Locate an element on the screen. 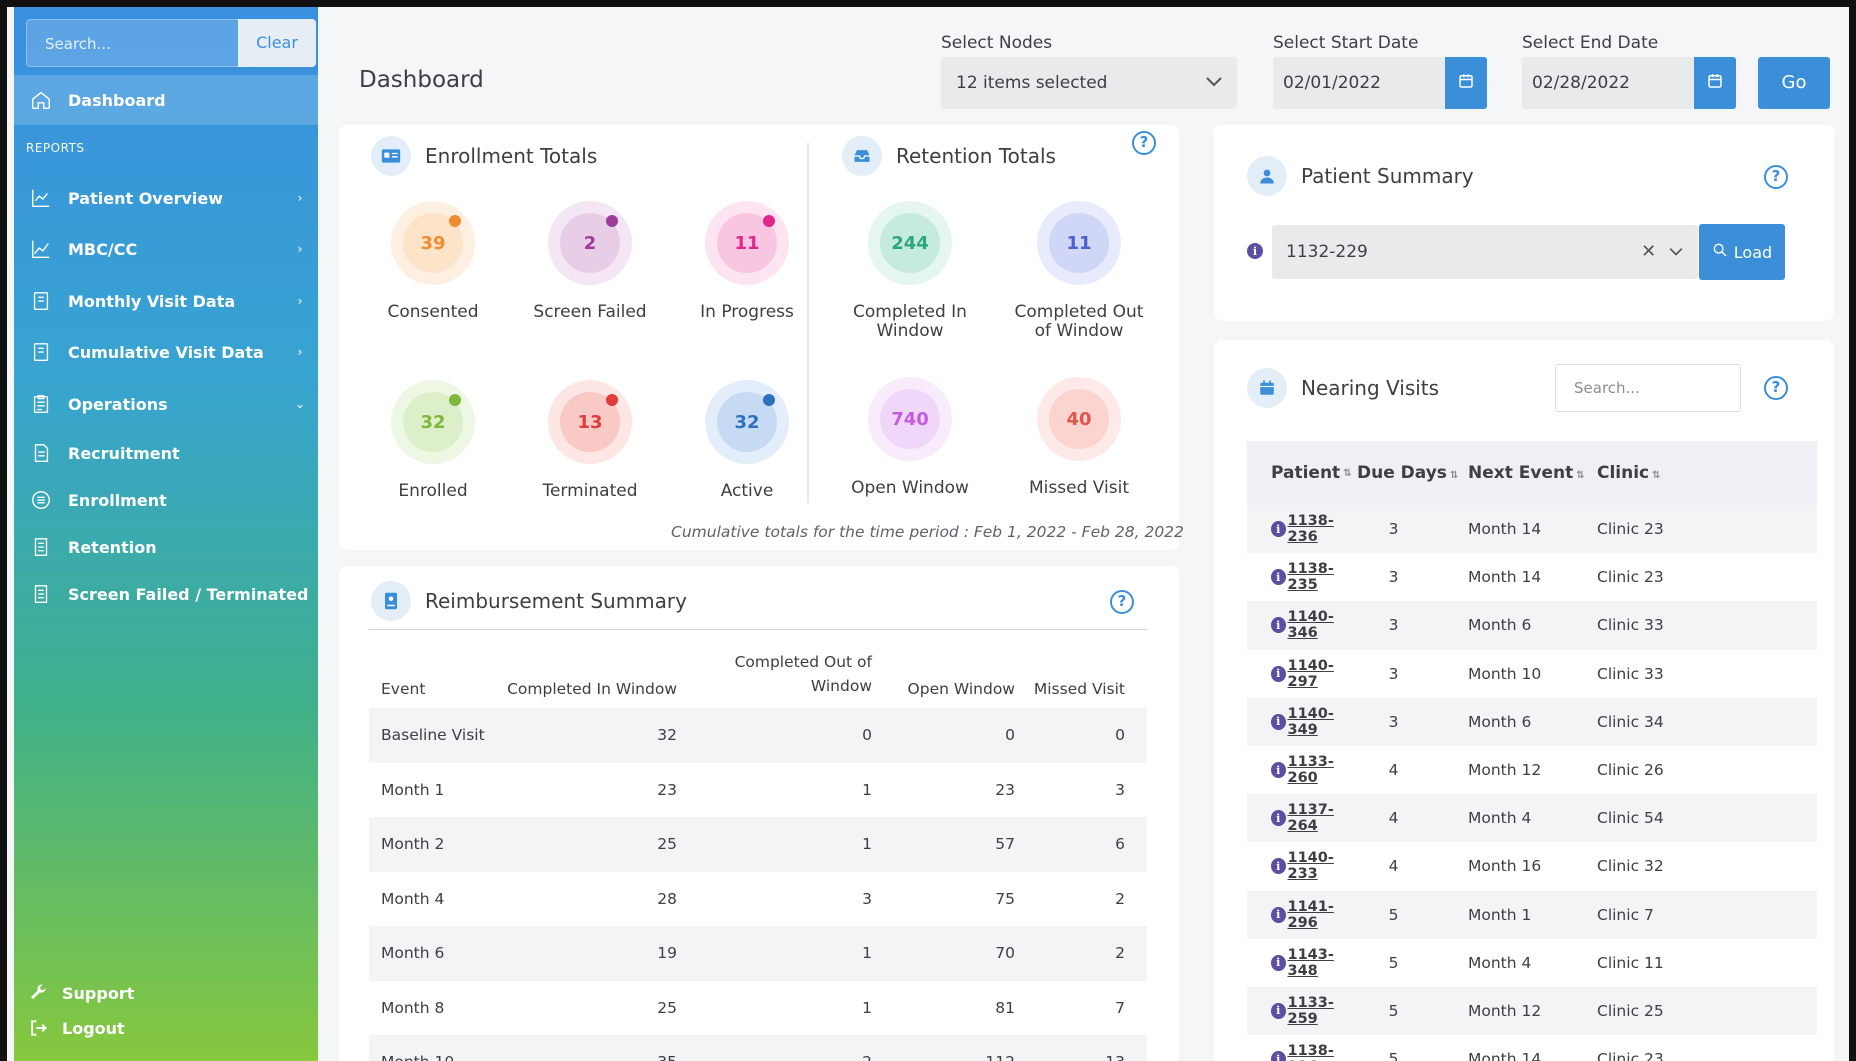  sidebar-item-enrollment: Enrollment is located at coordinates (166, 500).